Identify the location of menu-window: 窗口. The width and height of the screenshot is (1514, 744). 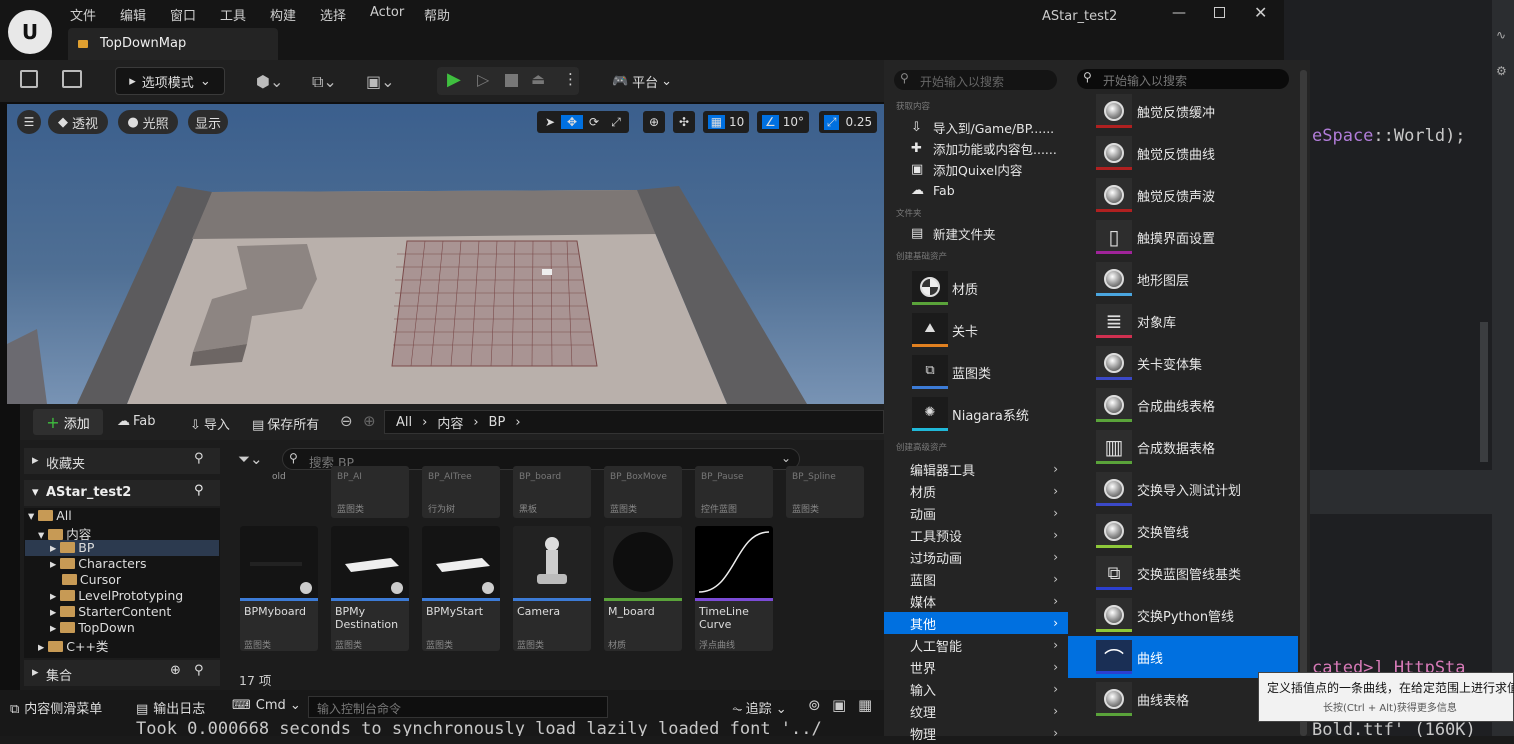
(183, 14).